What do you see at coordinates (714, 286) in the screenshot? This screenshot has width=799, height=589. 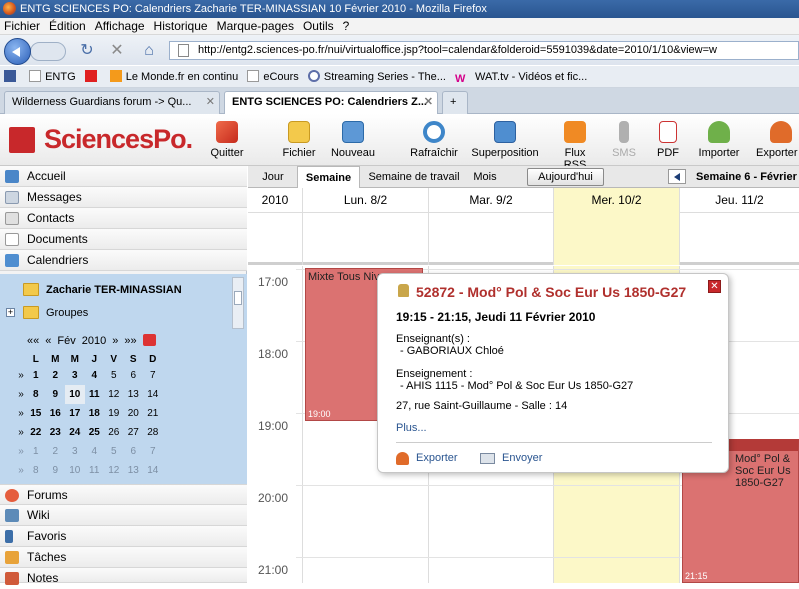 I see `close-popup-button: ✕` at bounding box center [714, 286].